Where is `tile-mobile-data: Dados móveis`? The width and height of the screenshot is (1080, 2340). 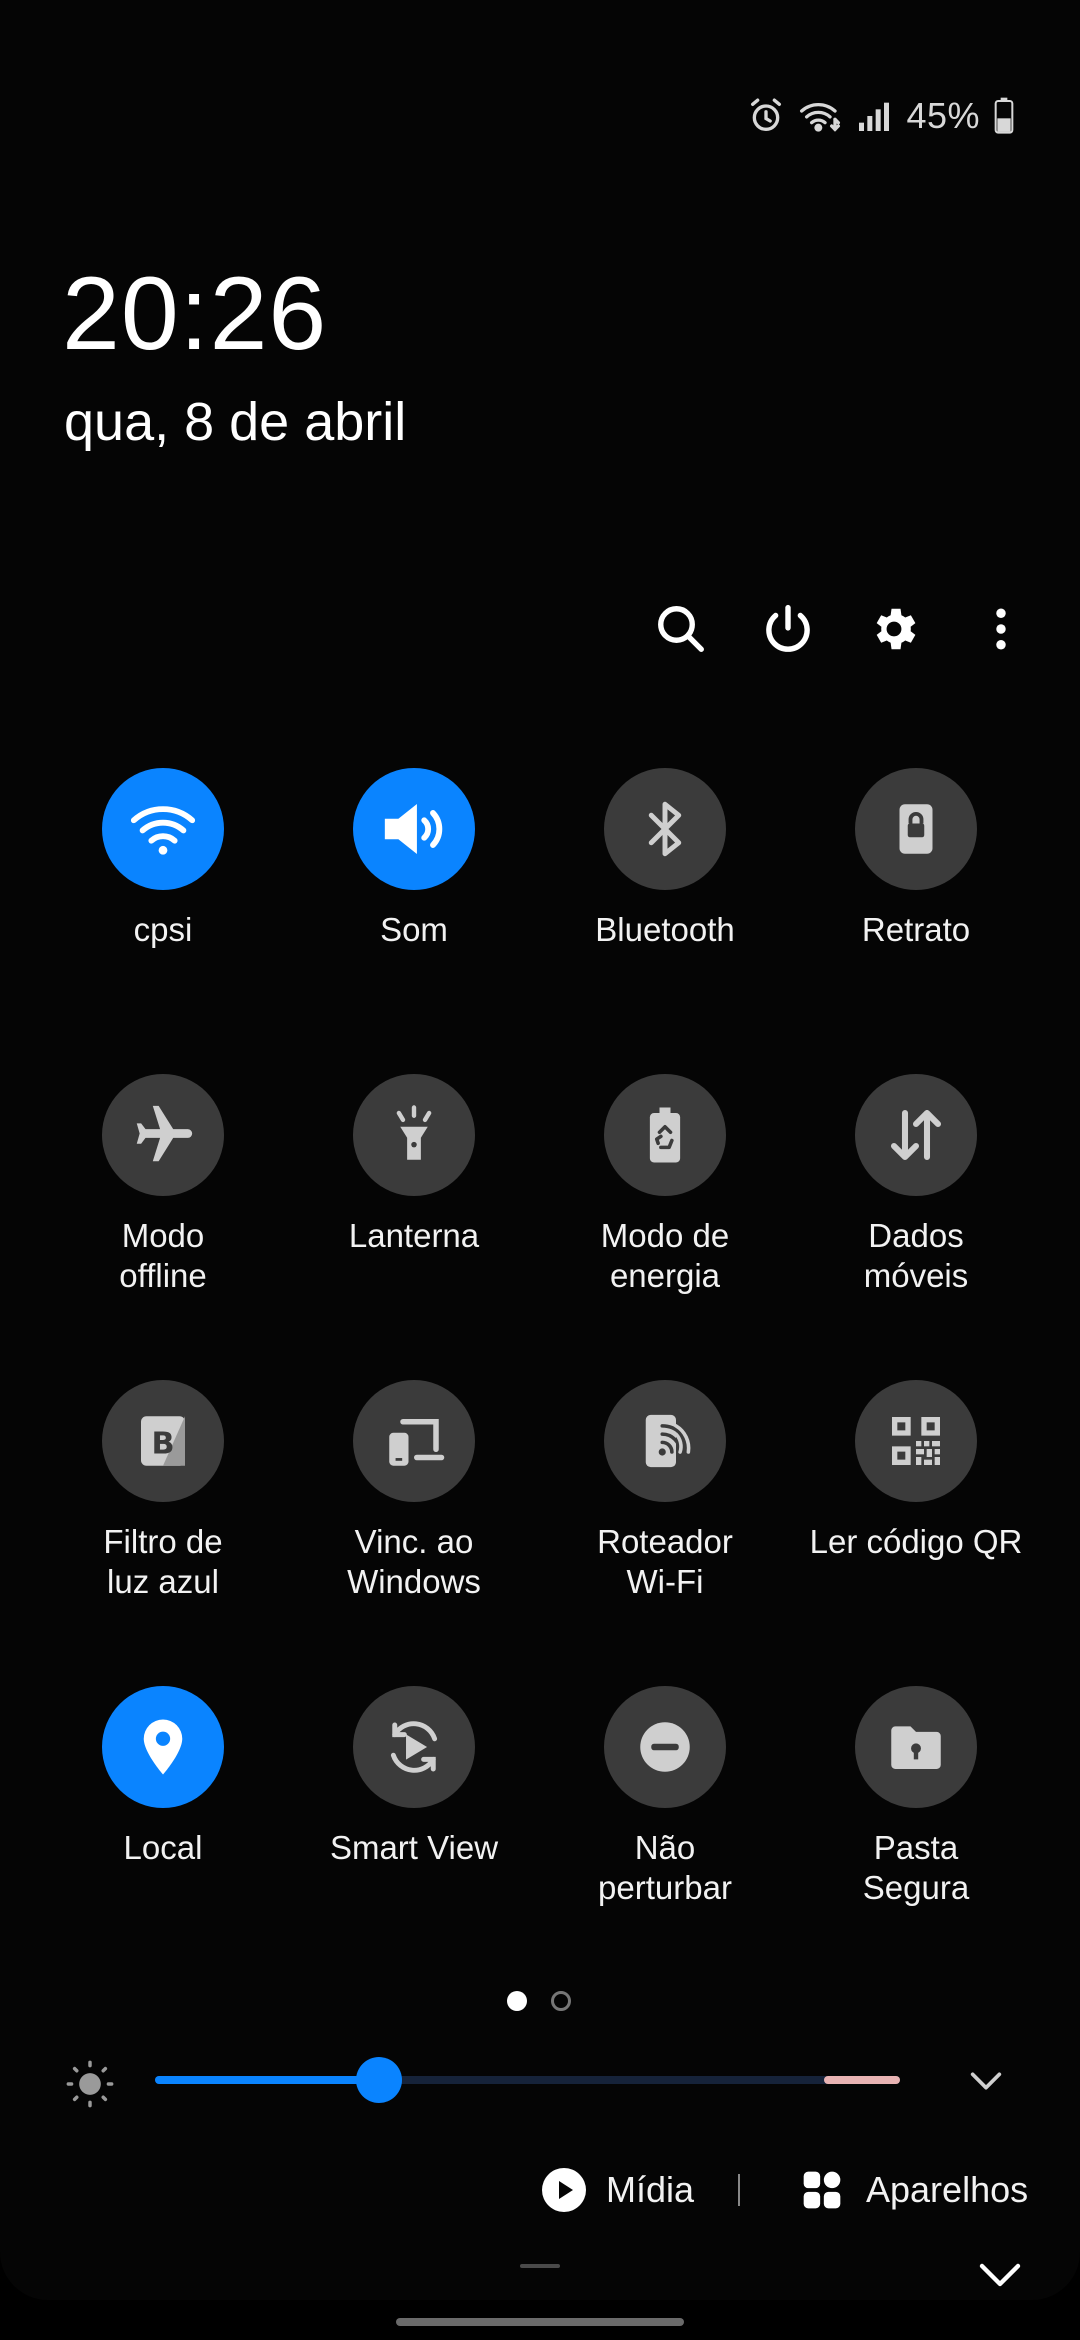 tile-mobile-data: Dados móveis is located at coordinates (916, 1194).